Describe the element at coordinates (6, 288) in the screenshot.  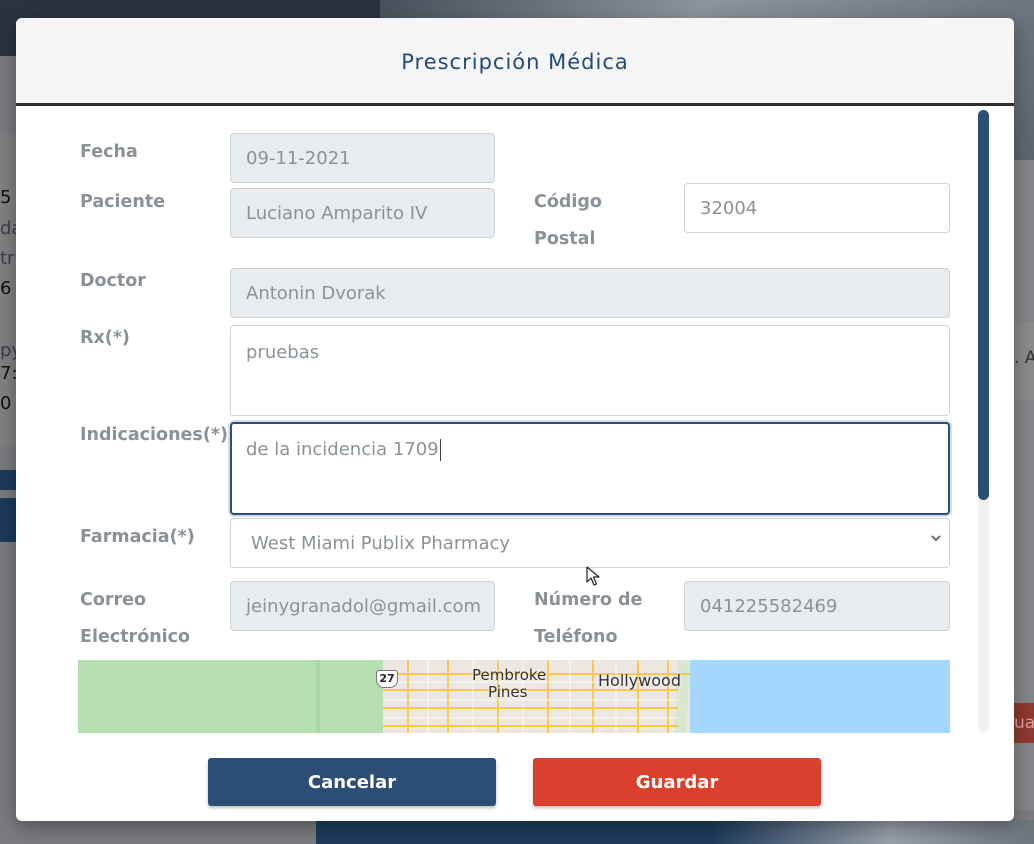
I see `background-text: 6` at that location.